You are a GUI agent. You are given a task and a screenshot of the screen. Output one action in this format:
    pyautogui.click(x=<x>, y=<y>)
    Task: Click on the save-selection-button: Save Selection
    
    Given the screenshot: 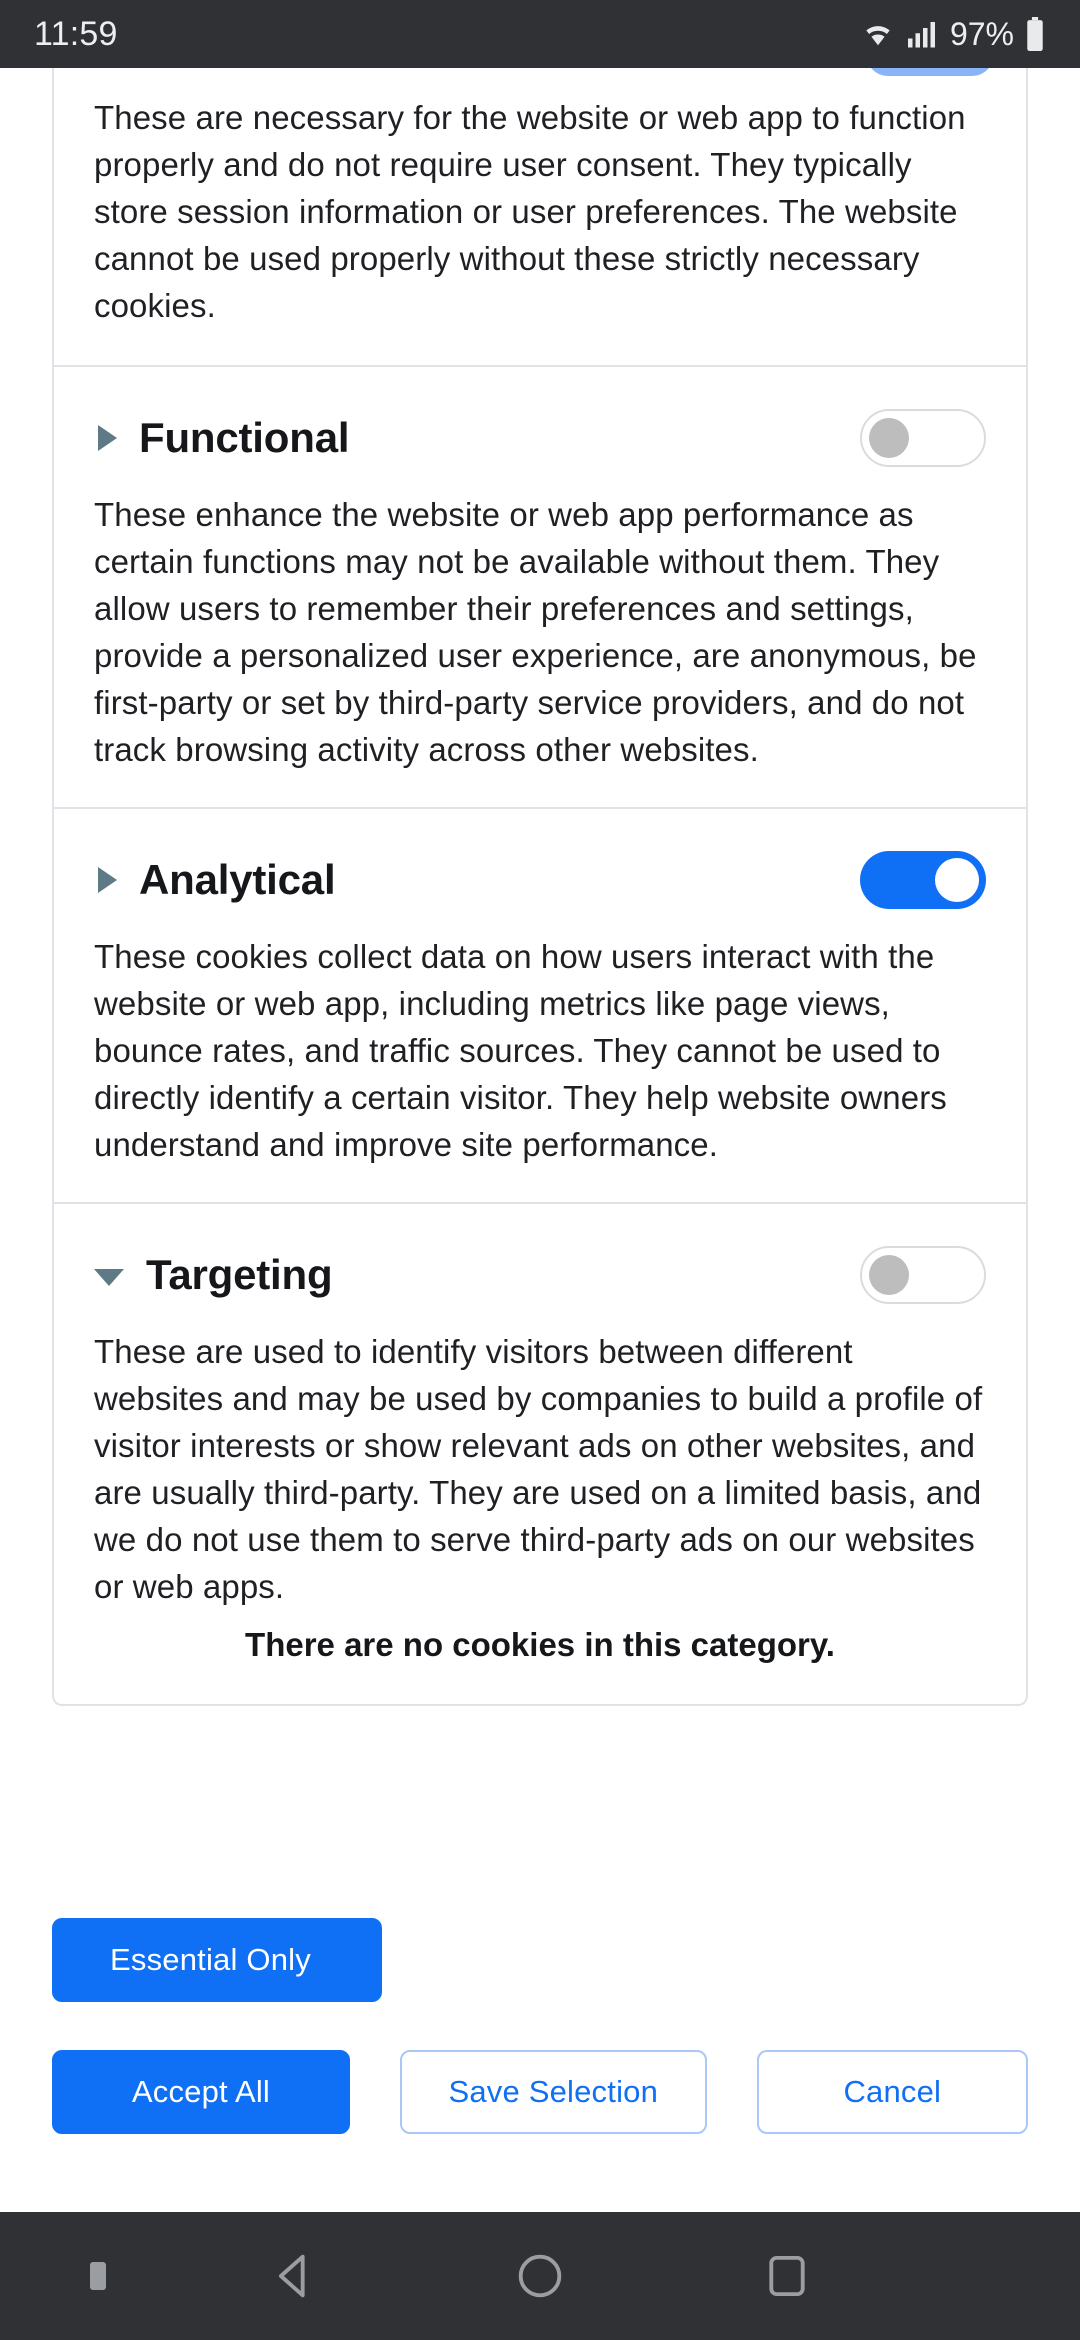 What is the action you would take?
    pyautogui.click(x=553, y=2092)
    